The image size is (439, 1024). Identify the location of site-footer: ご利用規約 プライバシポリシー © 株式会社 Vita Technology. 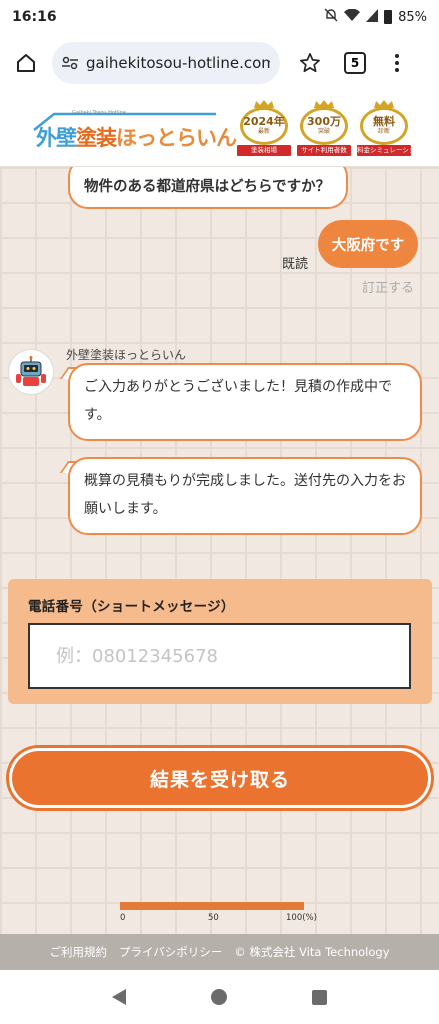
(219, 952).